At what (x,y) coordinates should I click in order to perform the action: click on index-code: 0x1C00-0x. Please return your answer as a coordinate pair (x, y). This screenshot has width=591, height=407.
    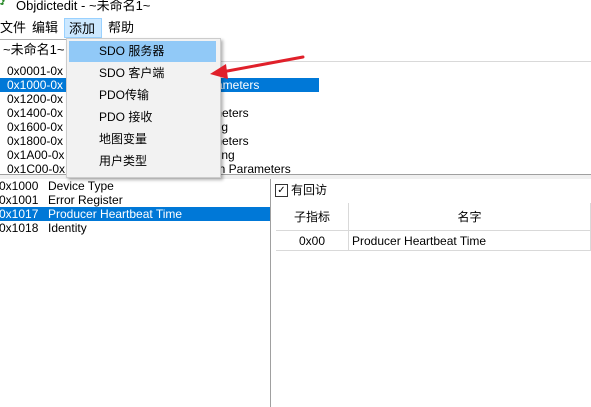
    Looking at the image, I should click on (36, 168).